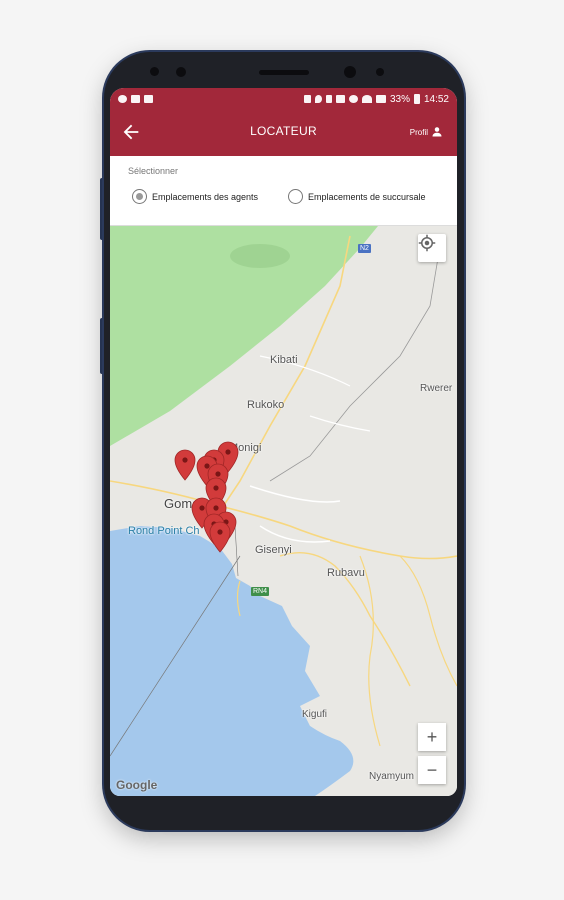 The image size is (564, 900). Describe the element at coordinates (122, 99) in the screenshot. I see `whatsapp-icon` at that location.